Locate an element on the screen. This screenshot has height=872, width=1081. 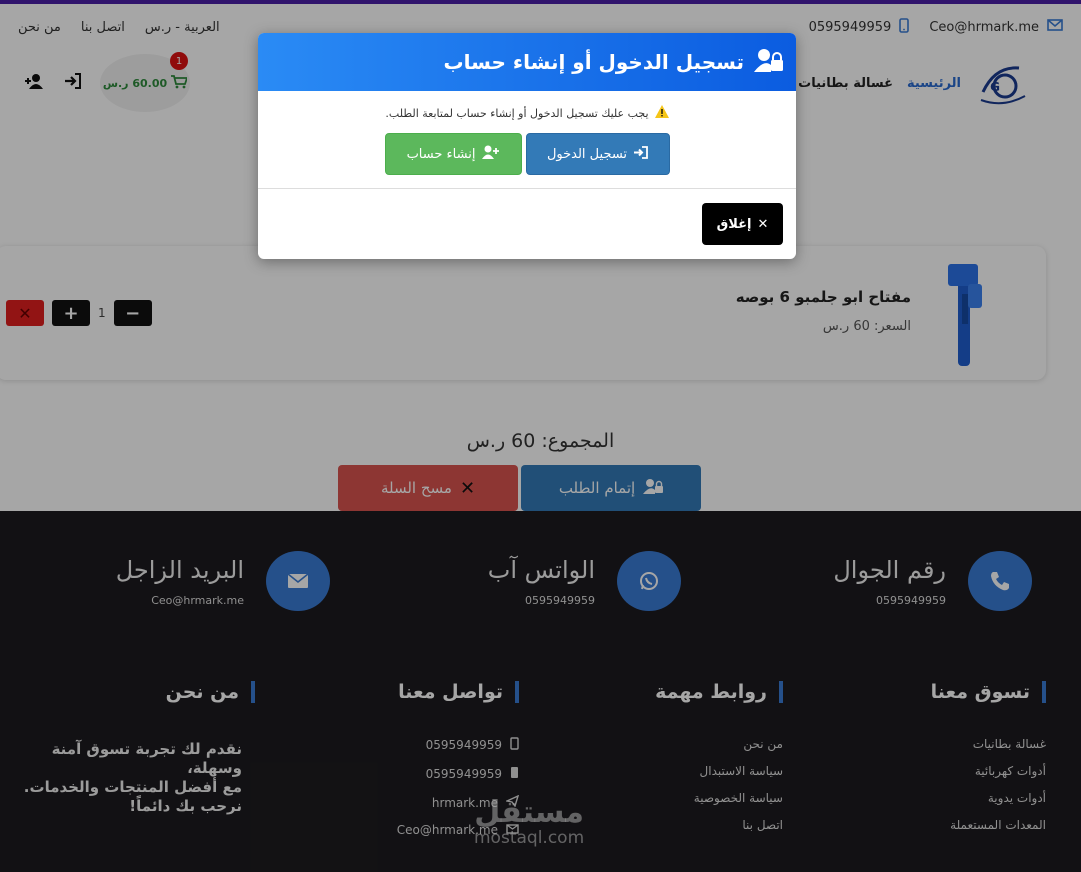
modal-header: تسجيل الدخول أو إنشاء حساب is located at coordinates (527, 62).